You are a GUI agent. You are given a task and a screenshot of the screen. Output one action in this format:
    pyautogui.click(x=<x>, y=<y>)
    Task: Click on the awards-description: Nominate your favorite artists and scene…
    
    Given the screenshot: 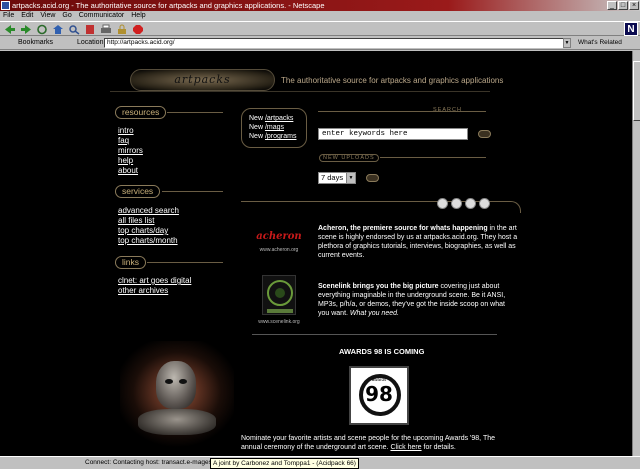 What is the action you would take?
    pyautogui.click(x=368, y=443)
    